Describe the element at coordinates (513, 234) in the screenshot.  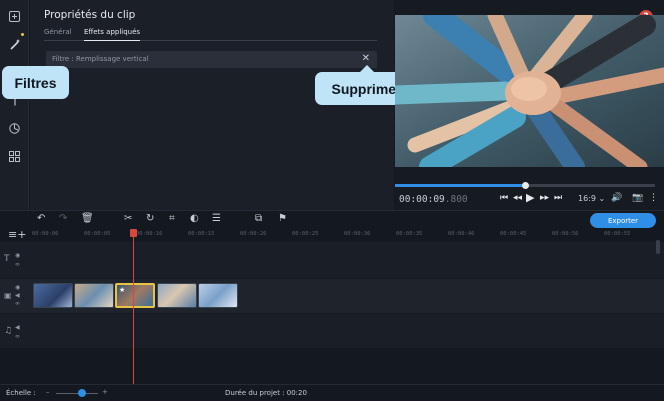
I see `ruler-tick: 00:00:45` at that location.